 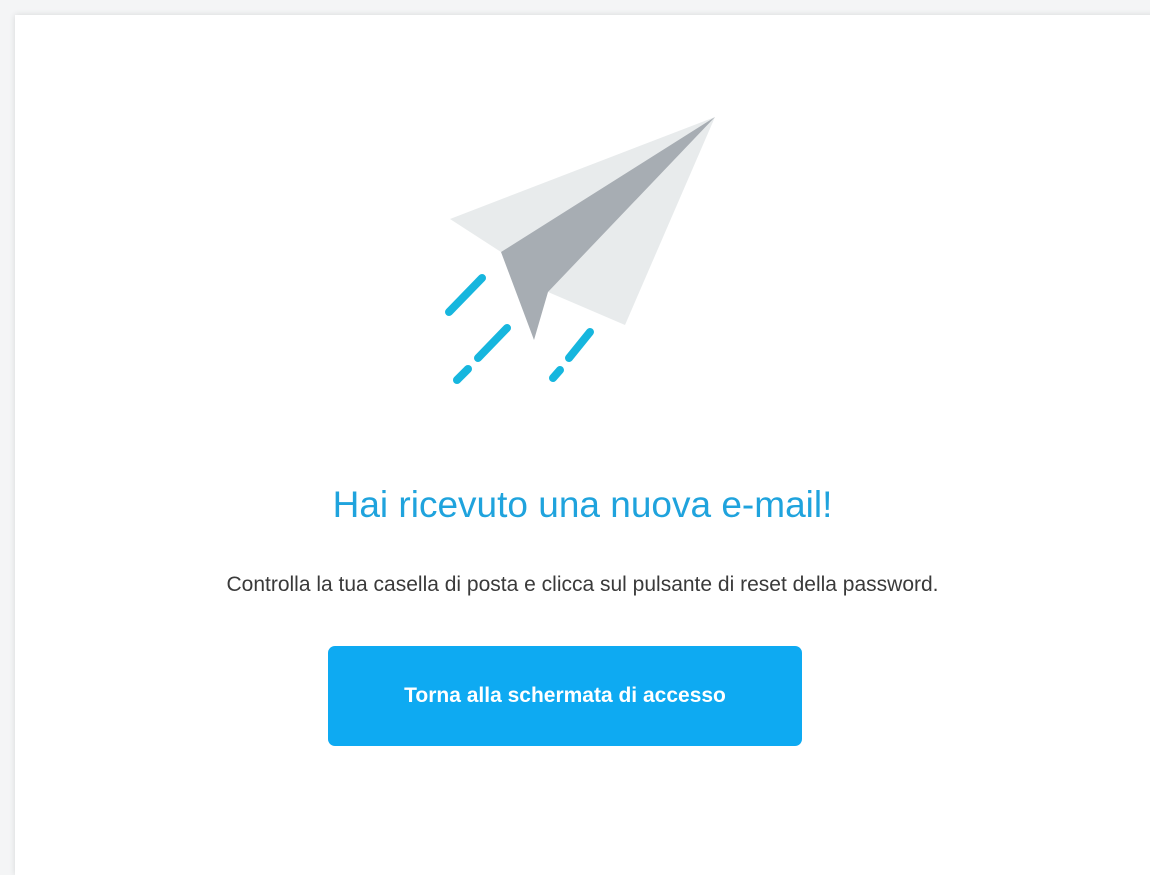 What do you see at coordinates (565, 696) in the screenshot?
I see `back-to-login-button: Torna alla schermata di accesso` at bounding box center [565, 696].